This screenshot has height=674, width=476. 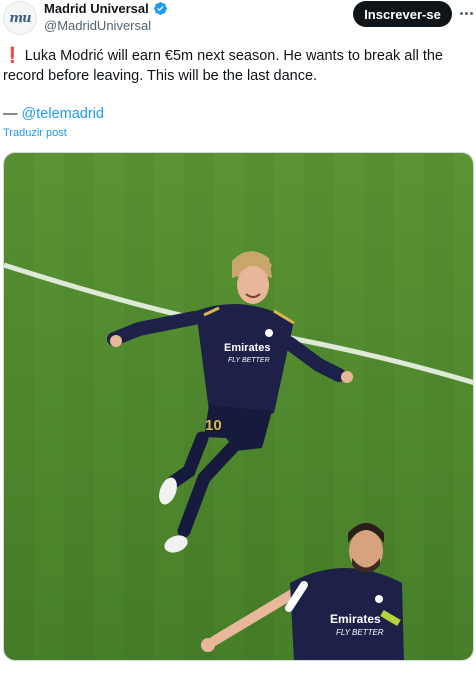 I want to click on shorts-number: 10, so click(x=213, y=425).